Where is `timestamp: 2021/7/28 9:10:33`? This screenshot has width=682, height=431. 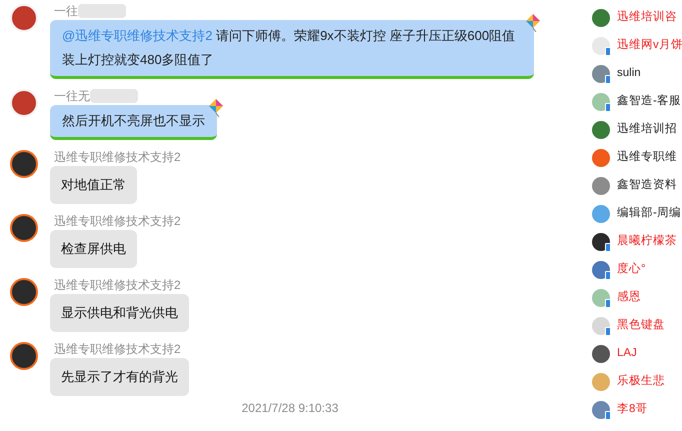
timestamp: 2021/7/28 9:10:33 is located at coordinates (290, 408).